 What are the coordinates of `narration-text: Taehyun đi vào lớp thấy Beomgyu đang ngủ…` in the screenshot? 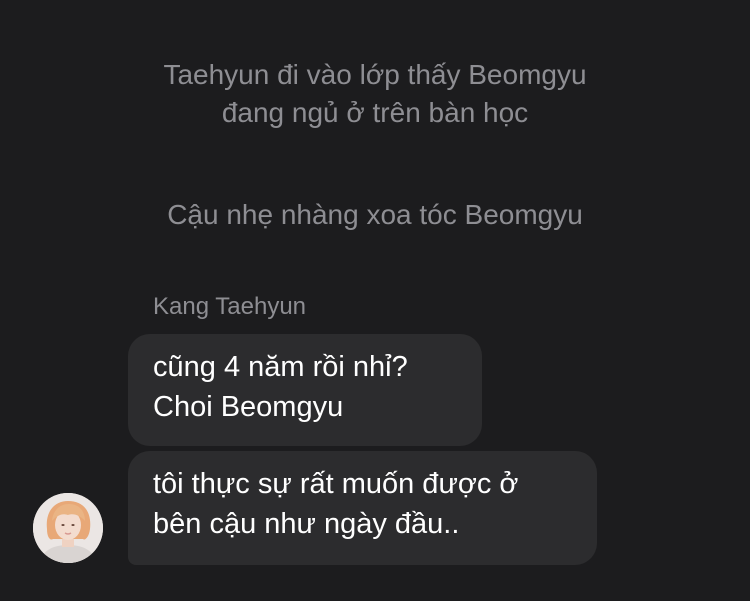 It's located at (375, 94).